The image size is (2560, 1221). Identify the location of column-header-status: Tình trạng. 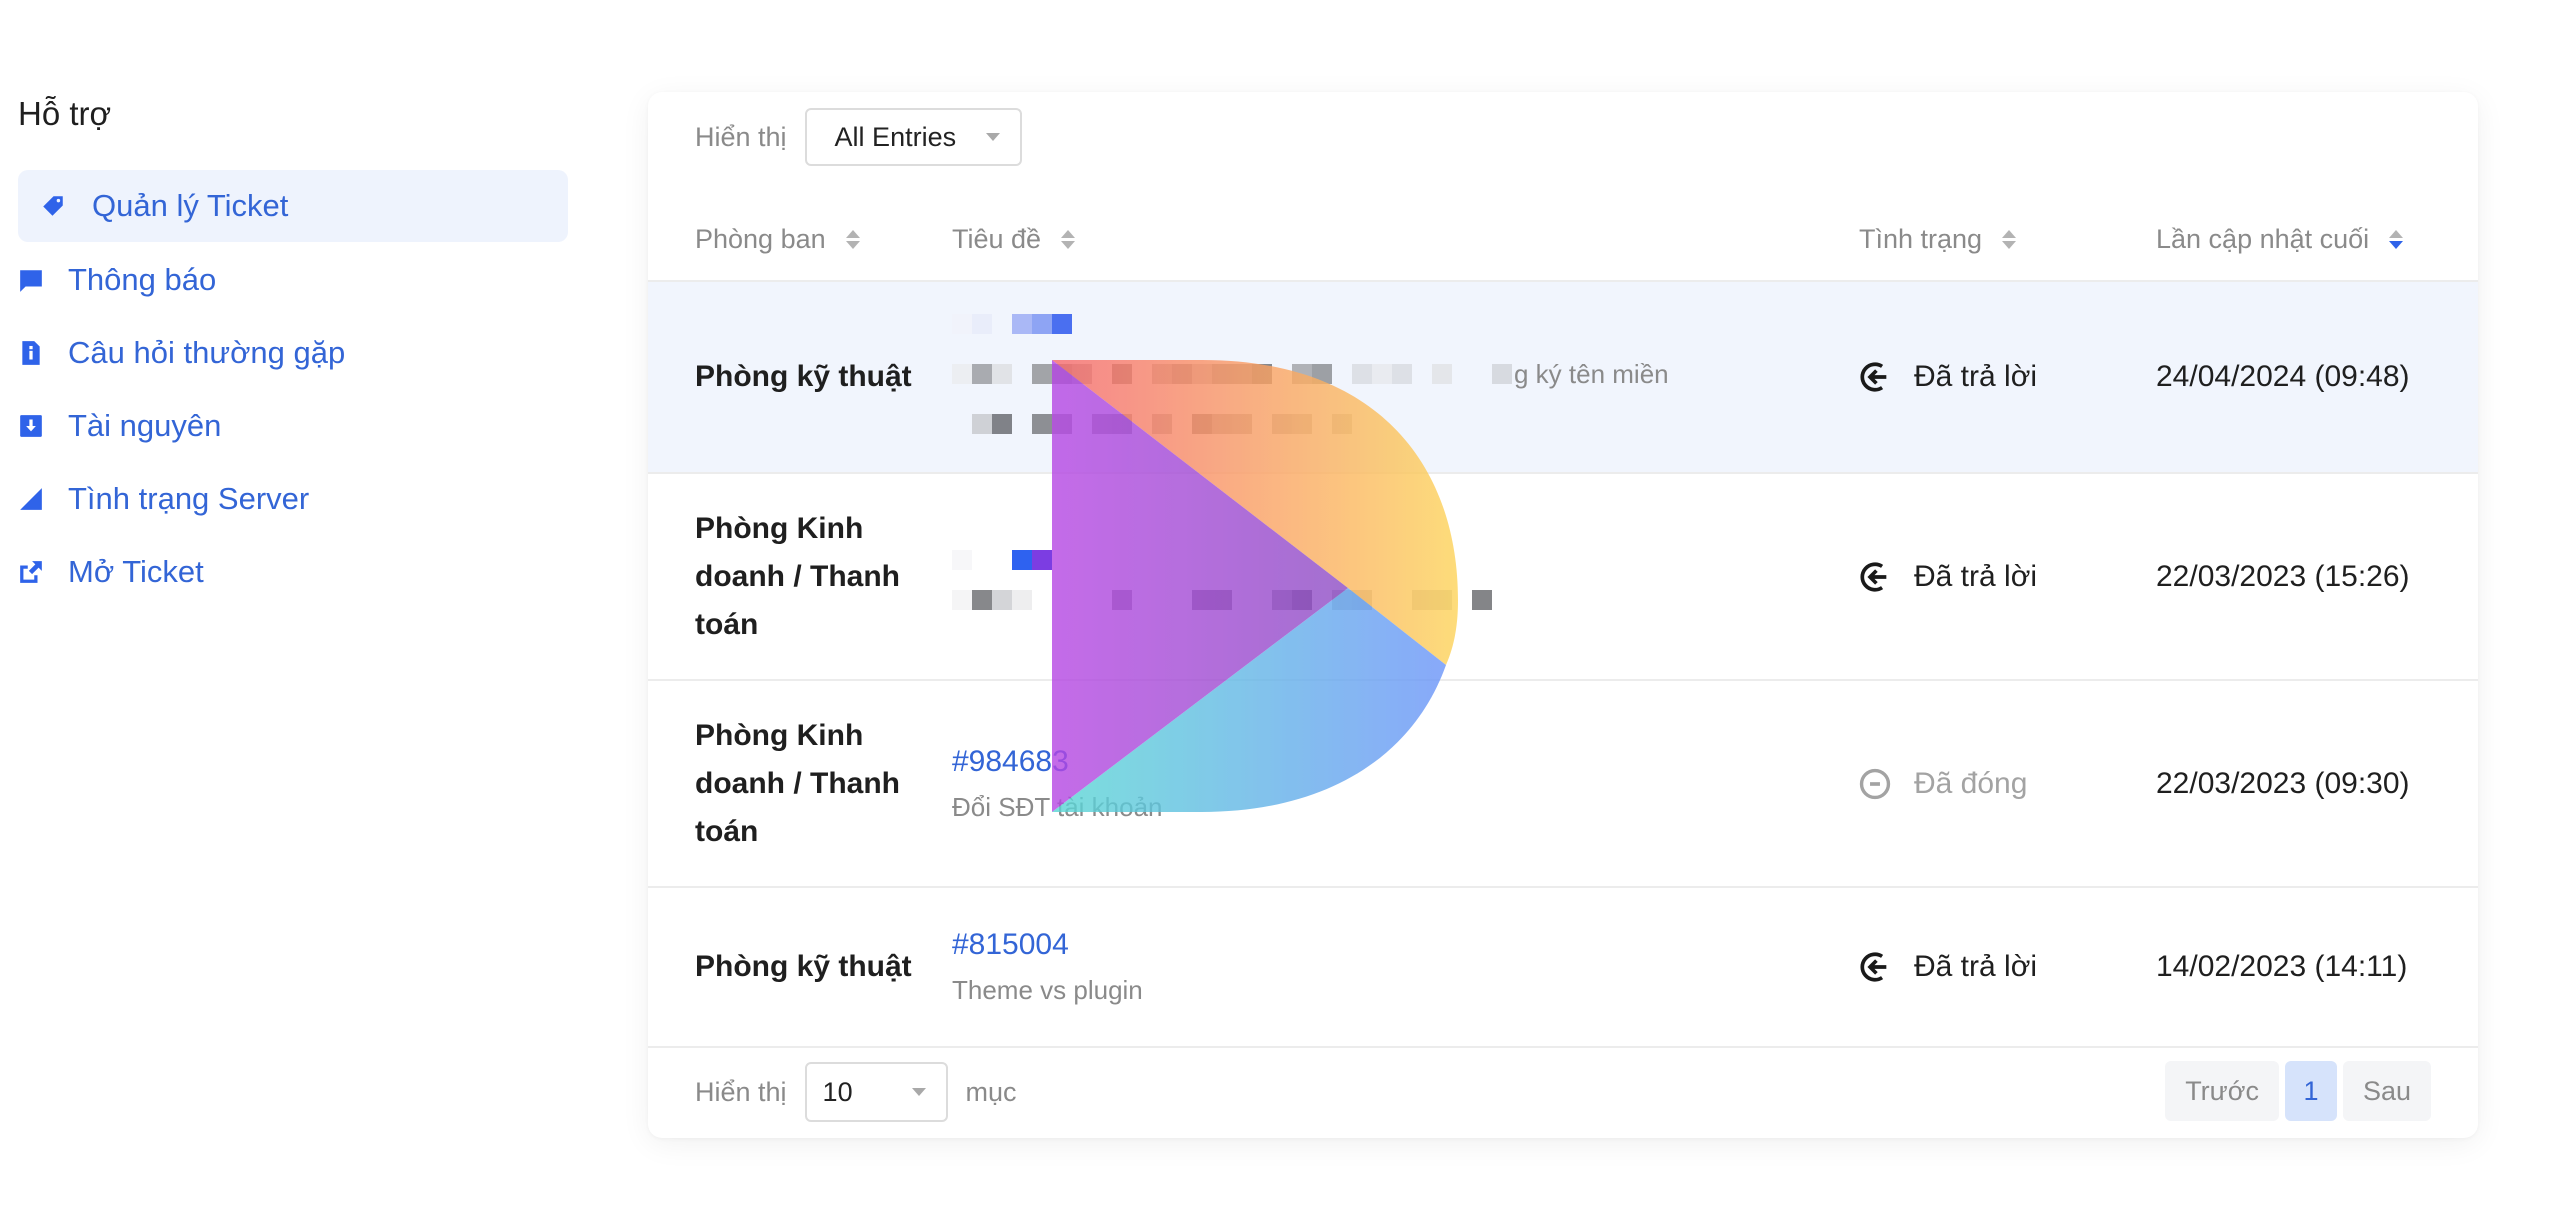
(1938, 239).